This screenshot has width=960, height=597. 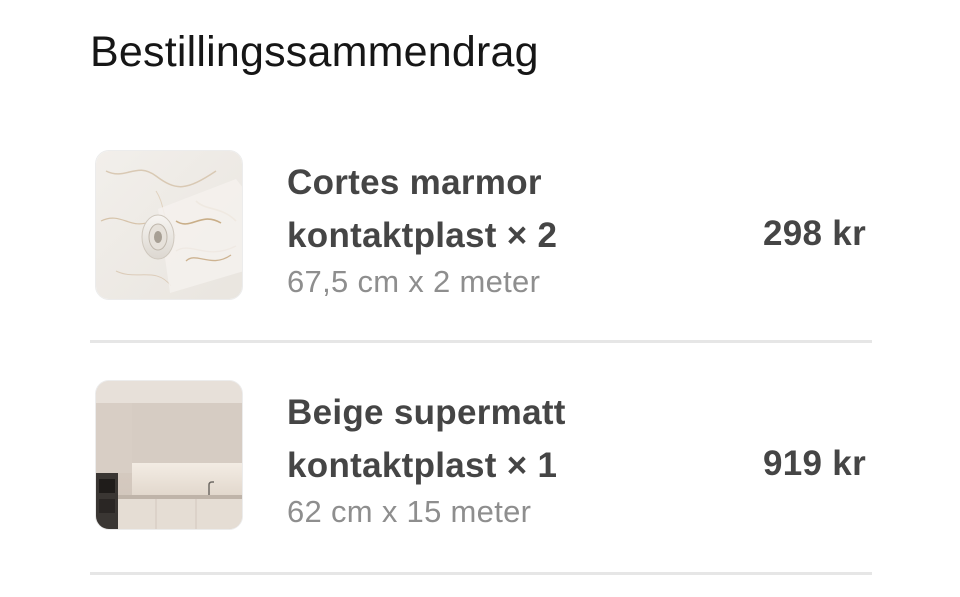 I want to click on product-variant: 62 cm x 15 meter, so click(x=409, y=511).